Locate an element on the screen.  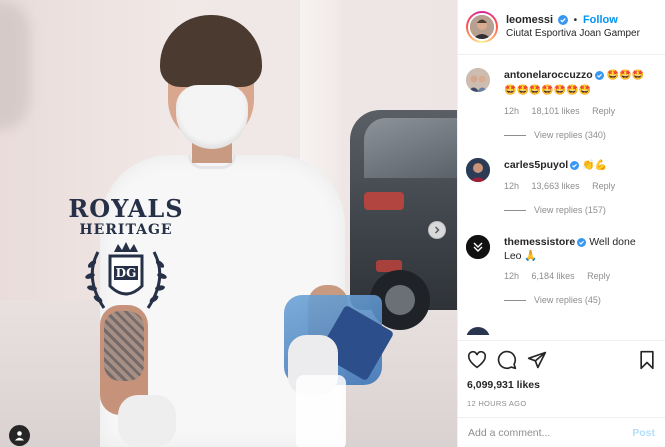
comment-icon is located at coordinates (507, 360).